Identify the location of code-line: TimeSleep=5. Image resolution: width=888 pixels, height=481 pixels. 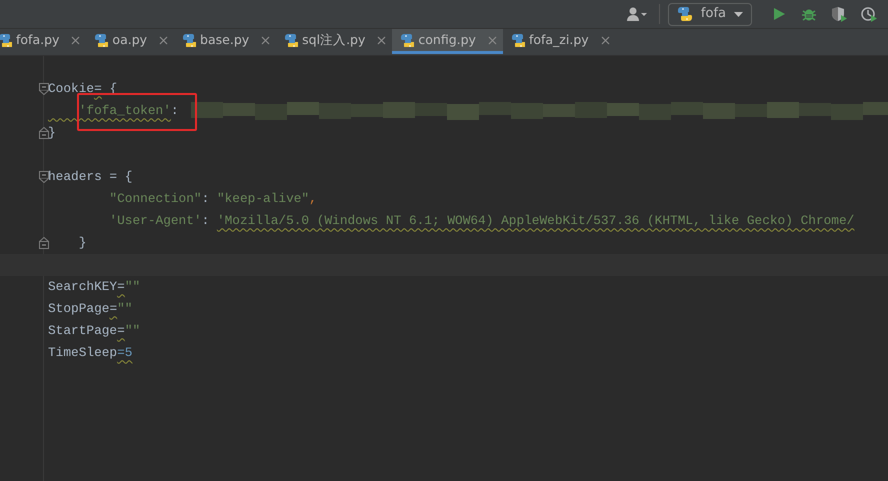
(90, 353).